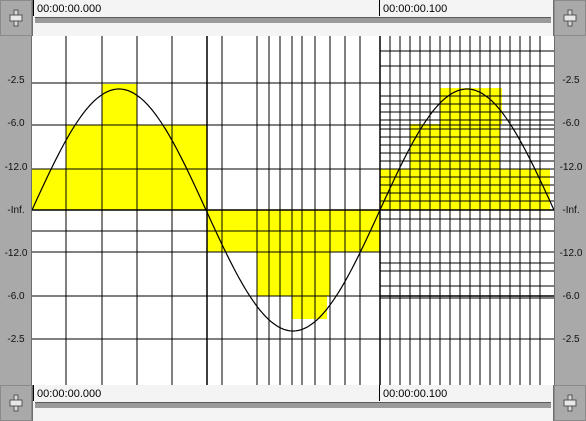 Image resolution: width=586 pixels, height=421 pixels. I want to click on right-db-scale: -2.5 -6.0 -12.0 -Inf. -12.0 -6.0 -2.5, so click(570, 210).